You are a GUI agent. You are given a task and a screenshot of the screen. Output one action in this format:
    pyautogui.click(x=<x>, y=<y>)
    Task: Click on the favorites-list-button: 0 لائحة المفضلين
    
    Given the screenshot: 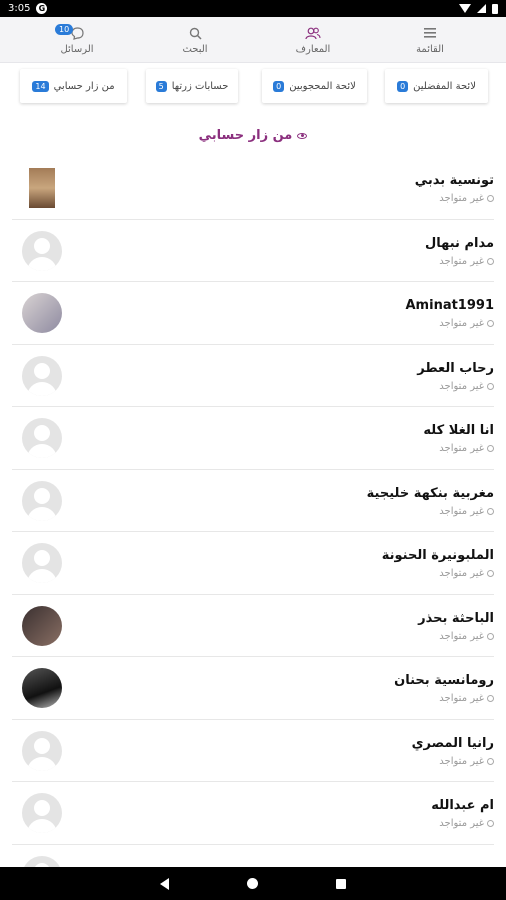 What is the action you would take?
    pyautogui.click(x=436, y=86)
    